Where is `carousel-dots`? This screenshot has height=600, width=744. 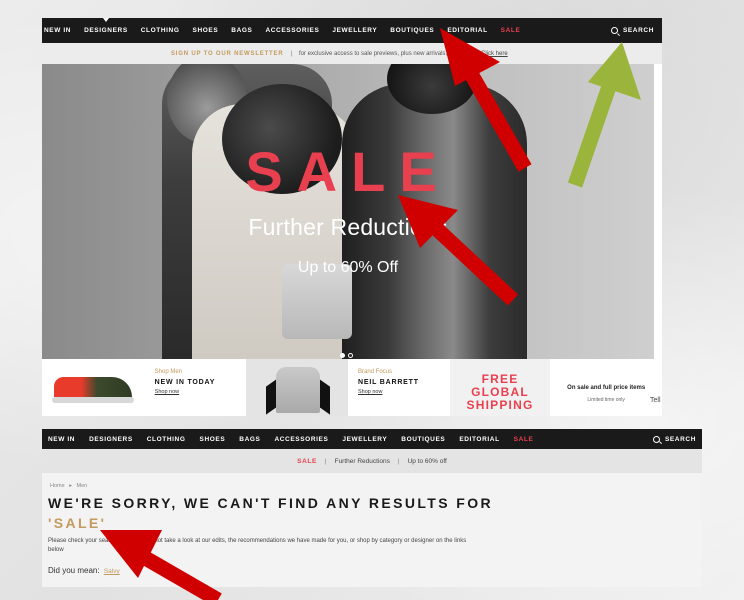
carousel-dots is located at coordinates (346, 355).